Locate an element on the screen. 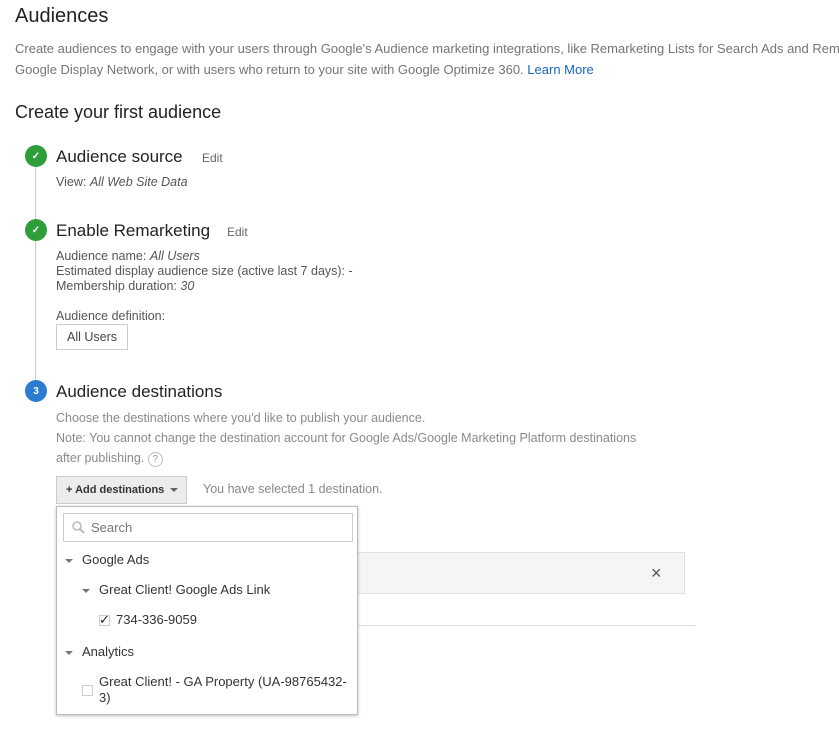 This screenshot has width=839, height=729. stepper-line is located at coordinates (35, 272).